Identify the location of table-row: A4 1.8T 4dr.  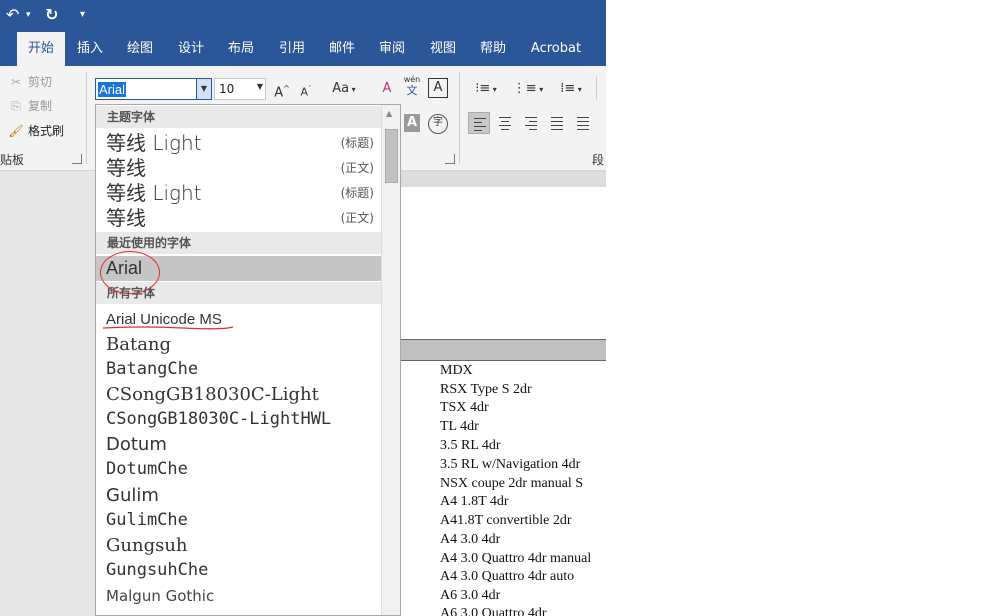
(474, 501).